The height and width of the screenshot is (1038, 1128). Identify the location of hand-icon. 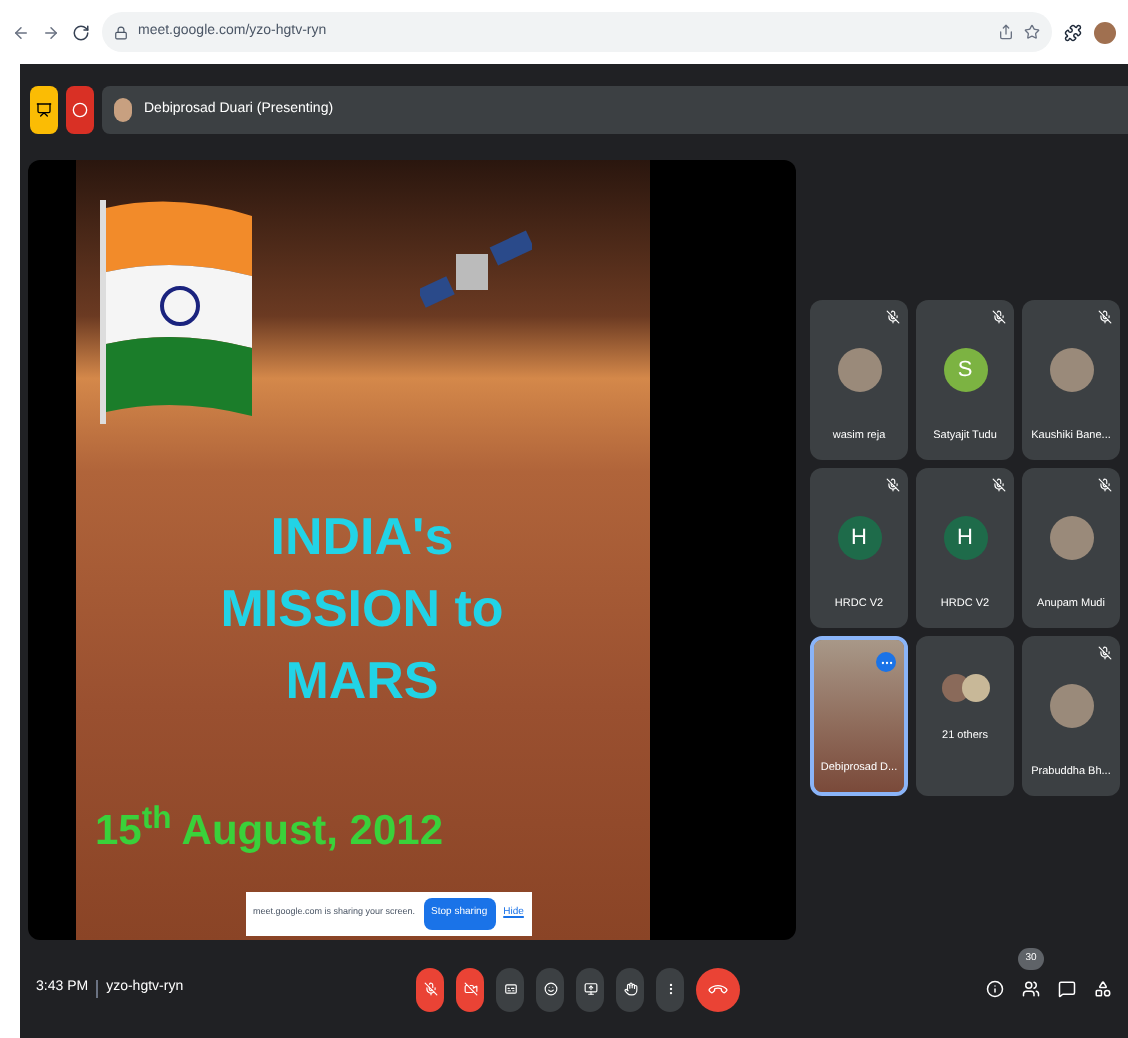
(630, 989).